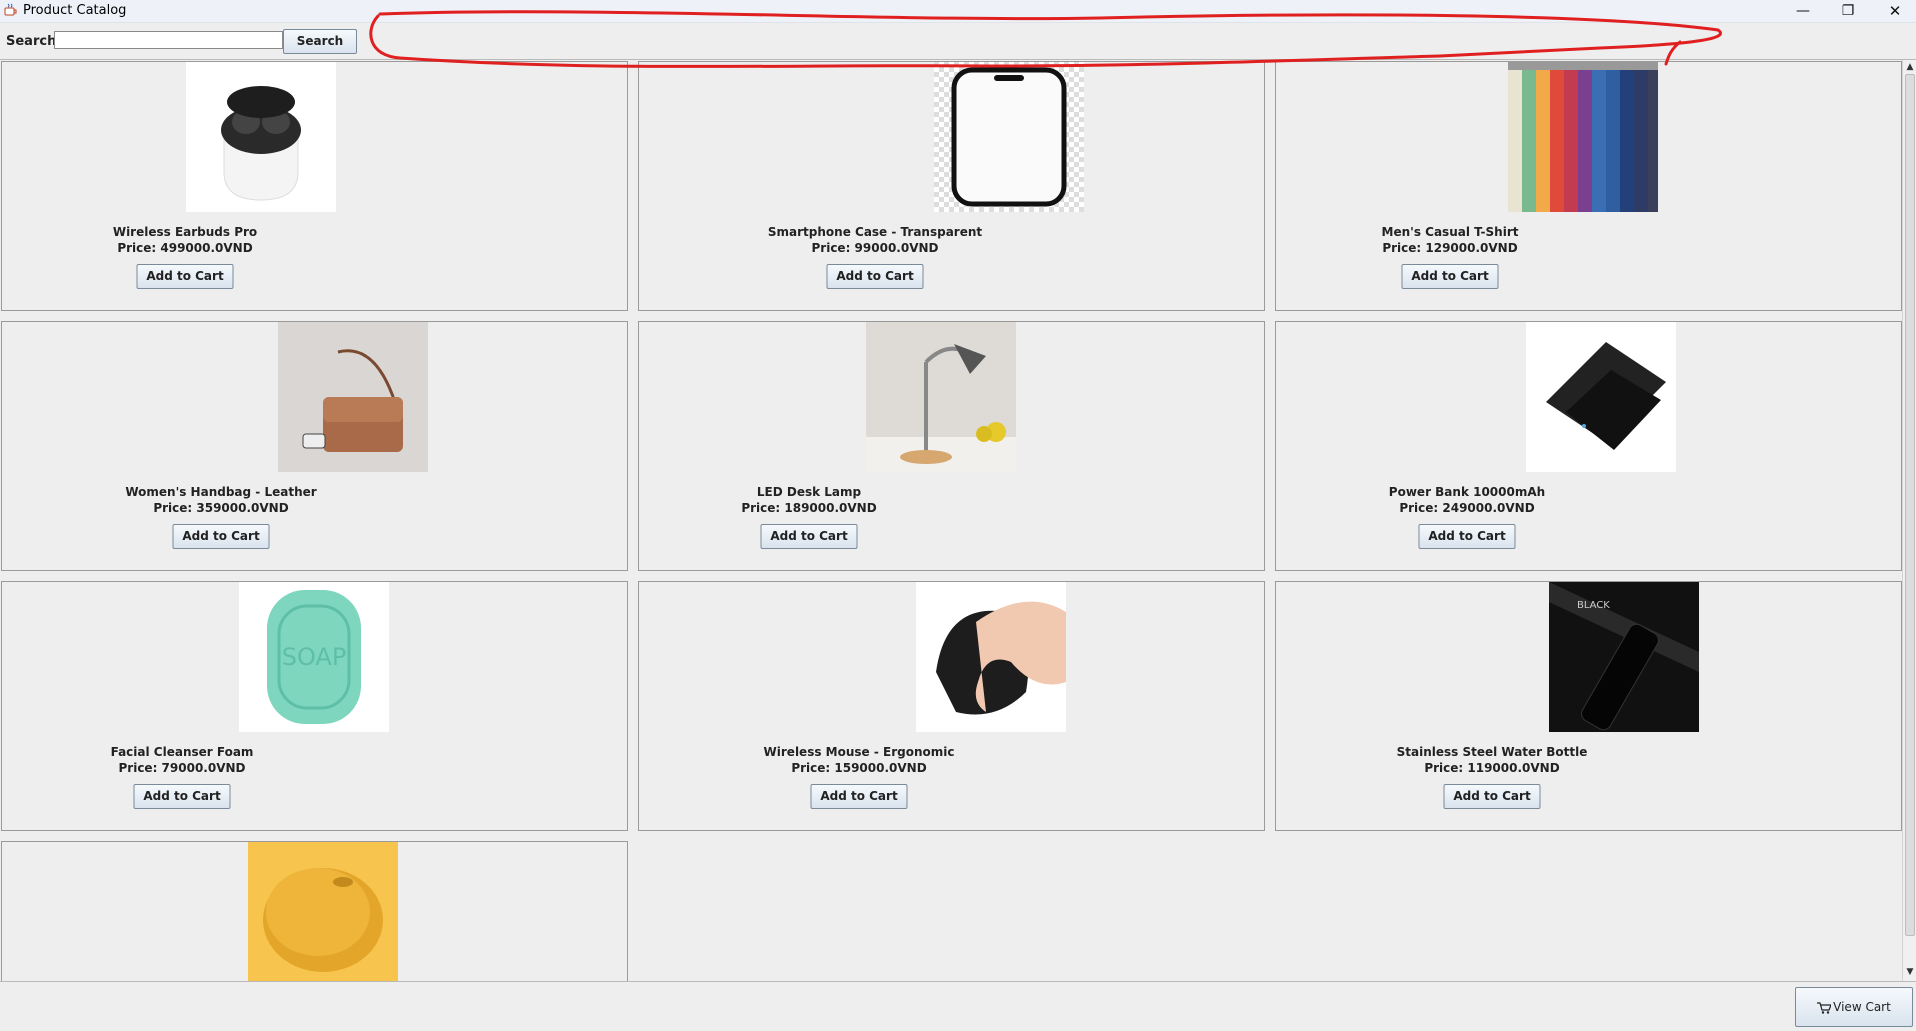 The width and height of the screenshot is (1916, 1031). I want to click on product-name: Women's Handbag - Leather, so click(221, 492).